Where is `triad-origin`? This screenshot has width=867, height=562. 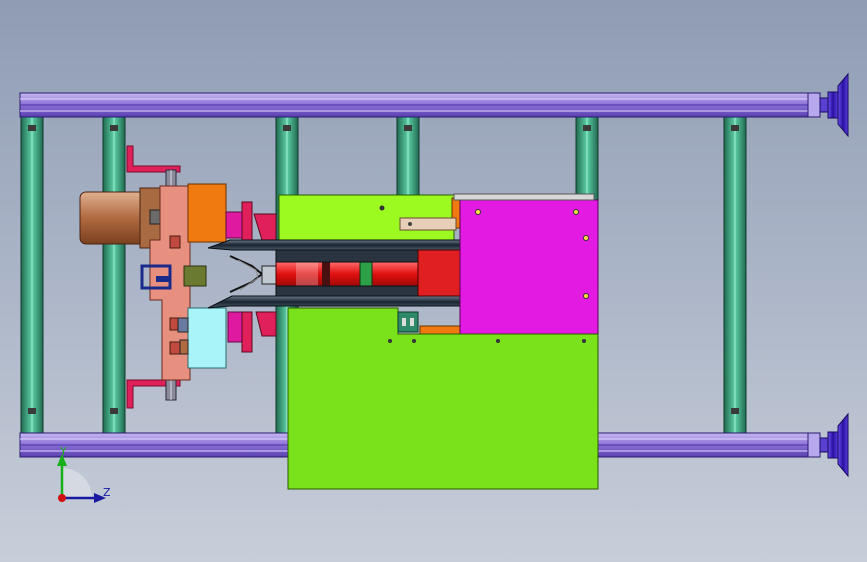 triad-origin is located at coordinates (62, 498).